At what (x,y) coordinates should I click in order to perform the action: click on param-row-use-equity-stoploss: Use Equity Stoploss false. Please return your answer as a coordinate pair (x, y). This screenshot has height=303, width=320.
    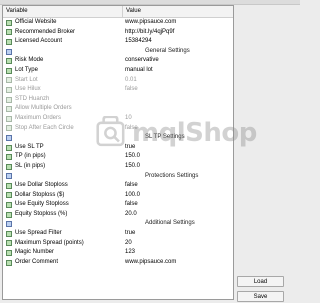
    Looking at the image, I should click on (118, 205).